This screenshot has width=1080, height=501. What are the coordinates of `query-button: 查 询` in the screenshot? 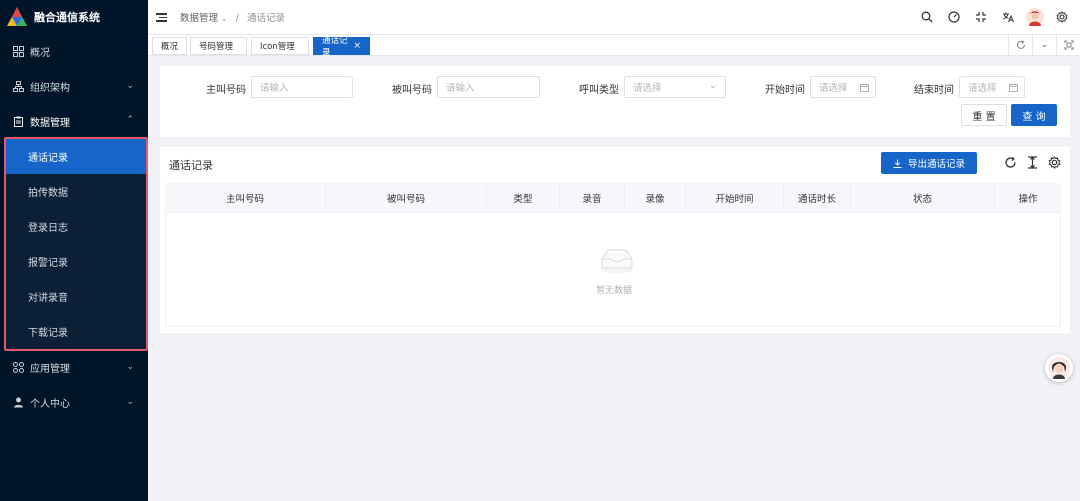 It's located at (1034, 115).